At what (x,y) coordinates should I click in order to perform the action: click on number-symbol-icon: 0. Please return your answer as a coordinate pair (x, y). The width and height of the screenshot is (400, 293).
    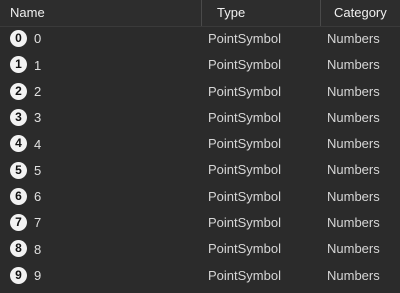
    Looking at the image, I should click on (18, 39).